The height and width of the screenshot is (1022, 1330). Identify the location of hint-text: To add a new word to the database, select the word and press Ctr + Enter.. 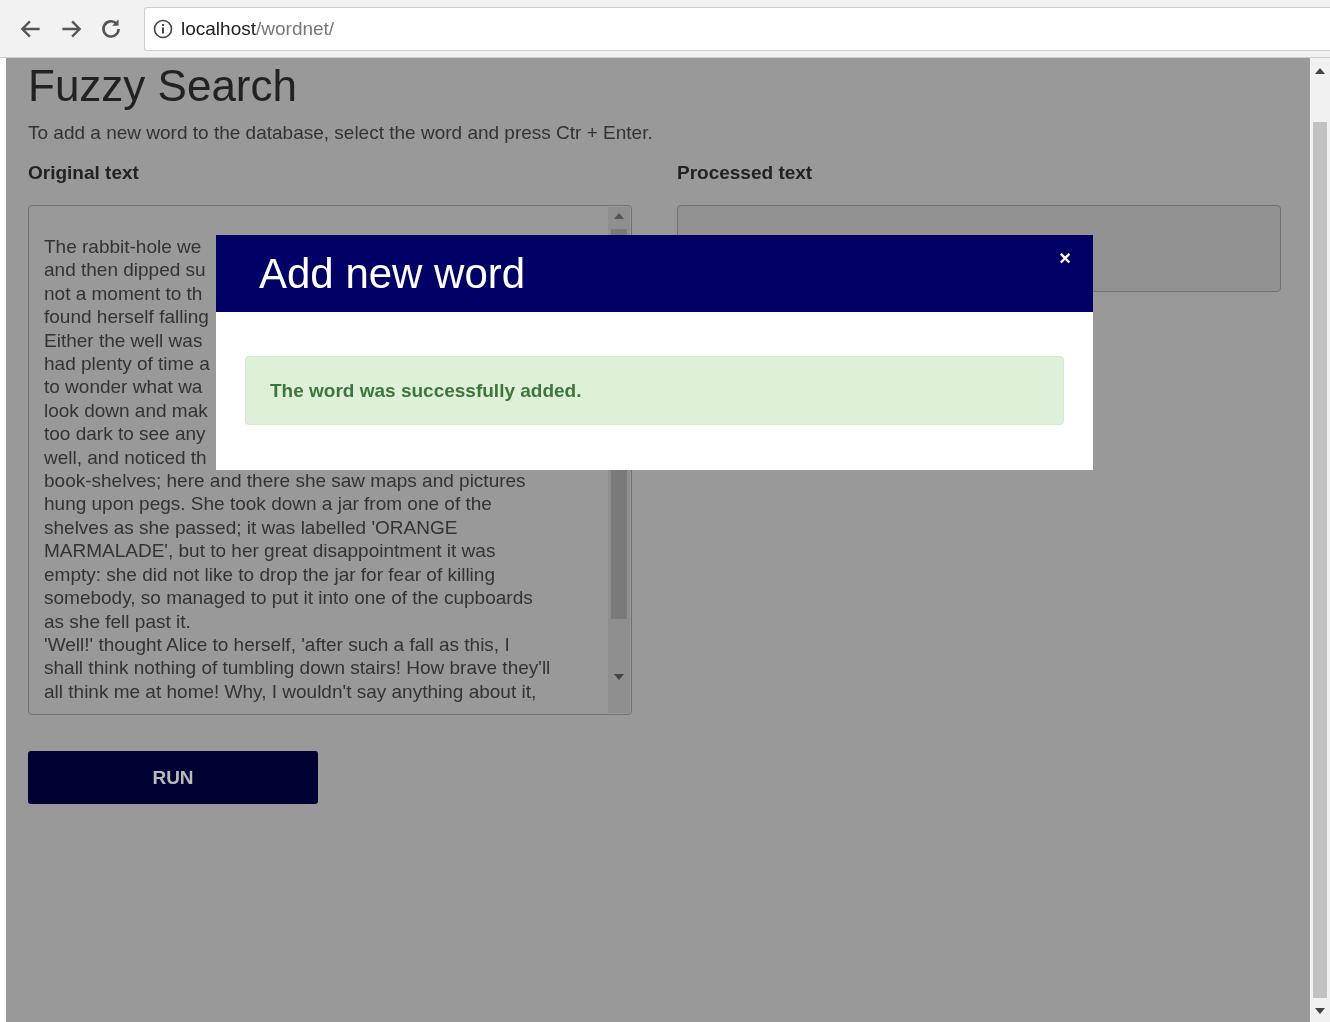
(341, 133).